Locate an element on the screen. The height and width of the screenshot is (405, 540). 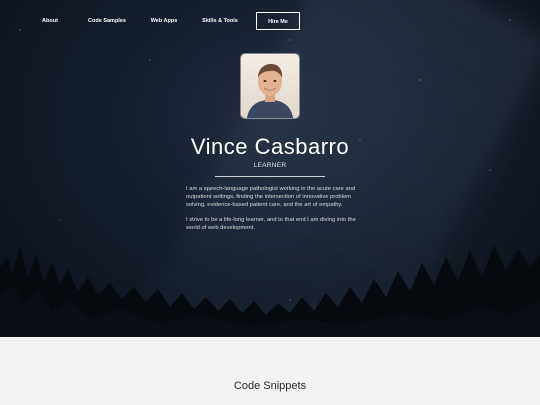
section-heading: Code Snippets is located at coordinates (270, 386).